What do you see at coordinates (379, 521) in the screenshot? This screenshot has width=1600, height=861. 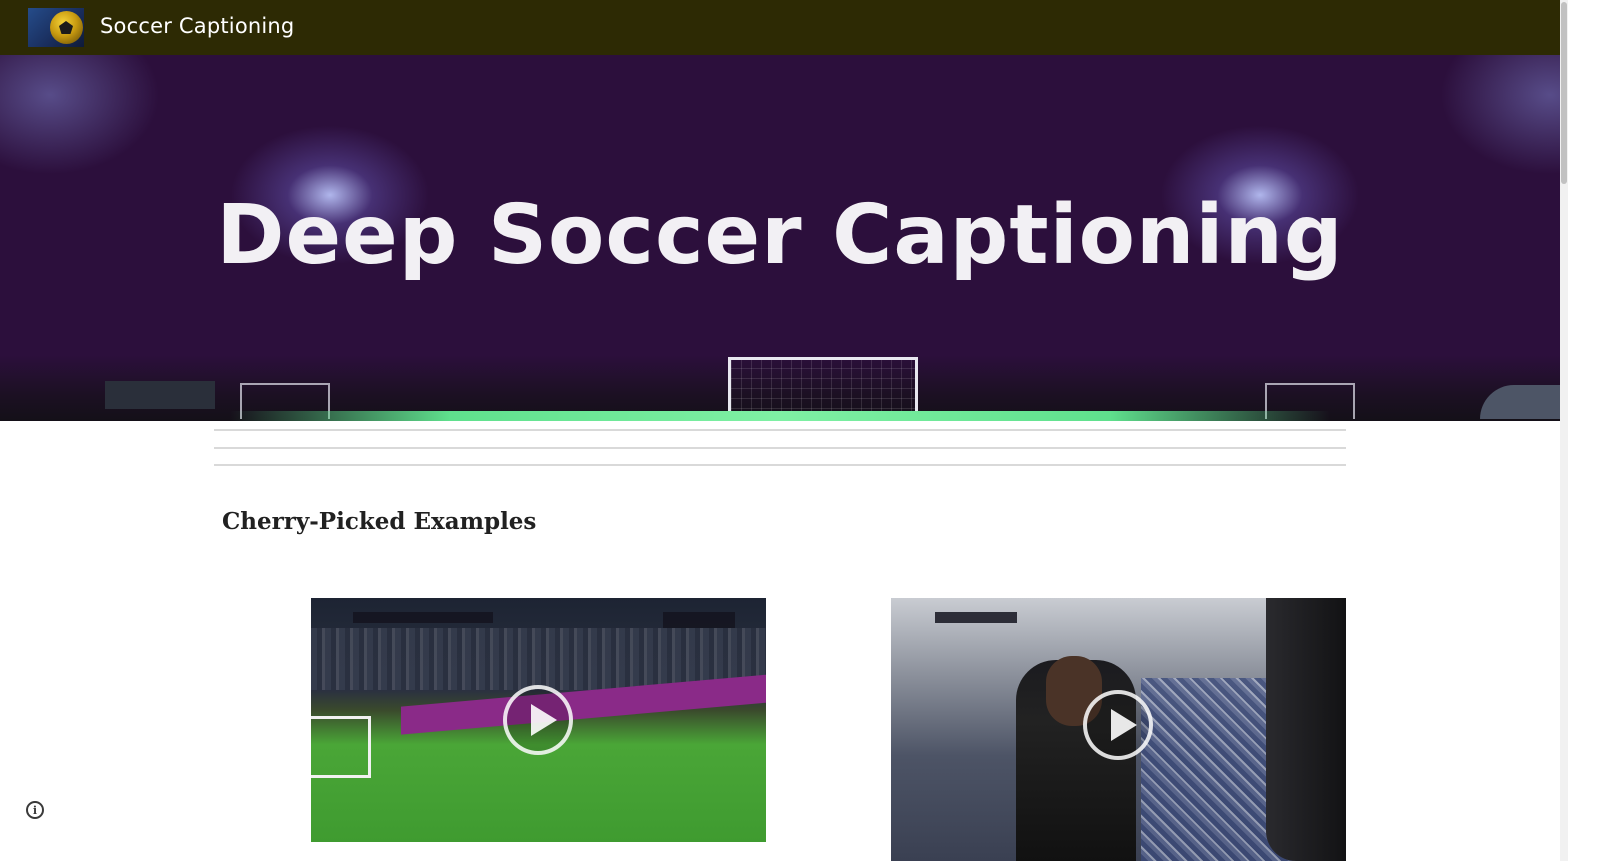 I see `section-heading: Cherry-Picked Examples` at bounding box center [379, 521].